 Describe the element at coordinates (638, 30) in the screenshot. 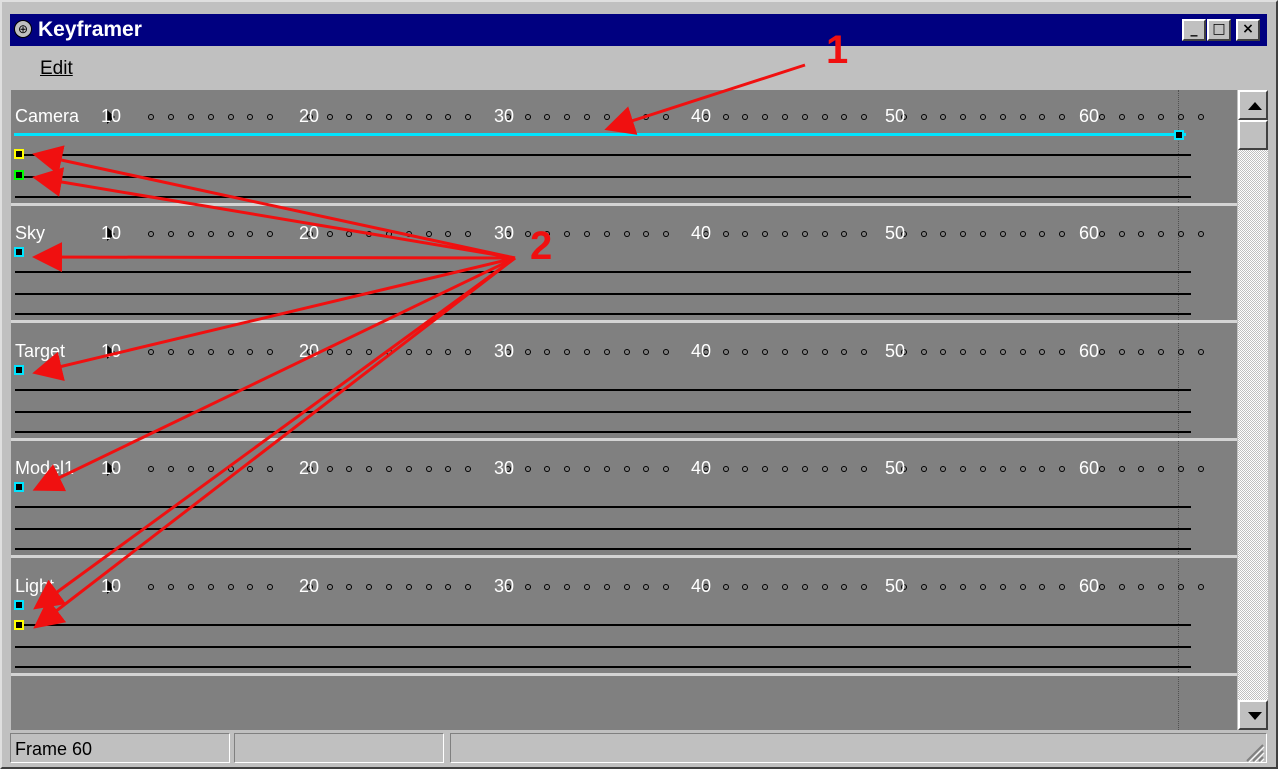

I see `title-bar: ⊕ Keyframer _ □ ×` at that location.